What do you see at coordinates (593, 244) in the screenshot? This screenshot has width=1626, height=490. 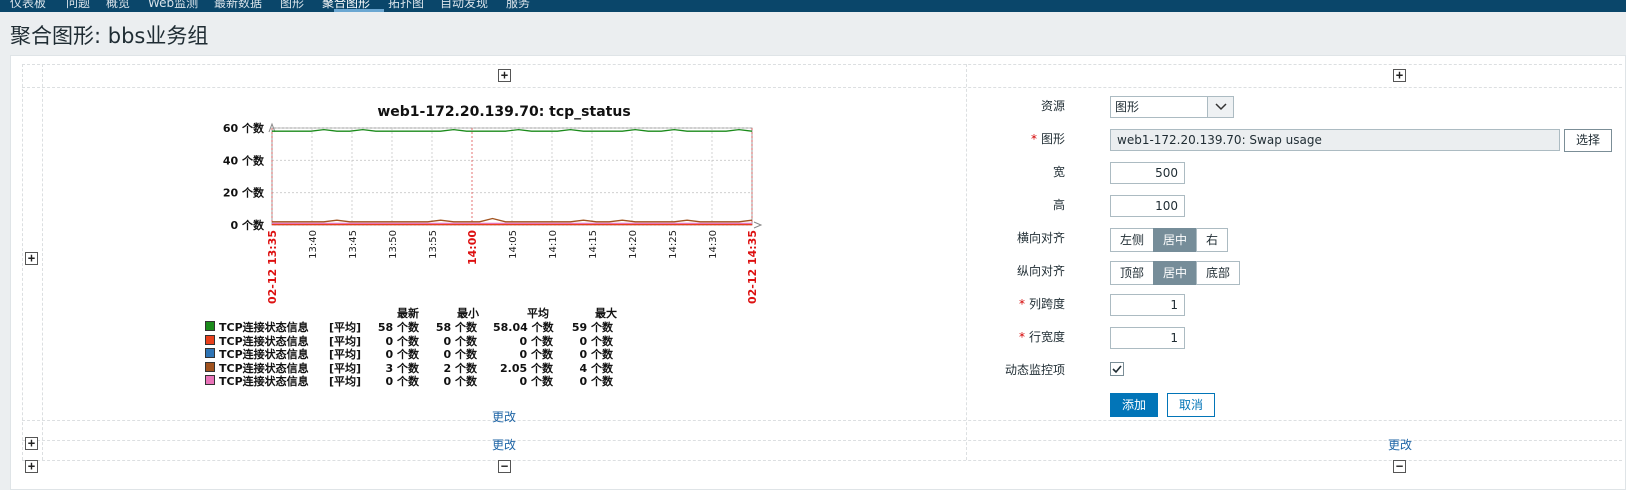 I see `x-tick-label: 14:15` at bounding box center [593, 244].